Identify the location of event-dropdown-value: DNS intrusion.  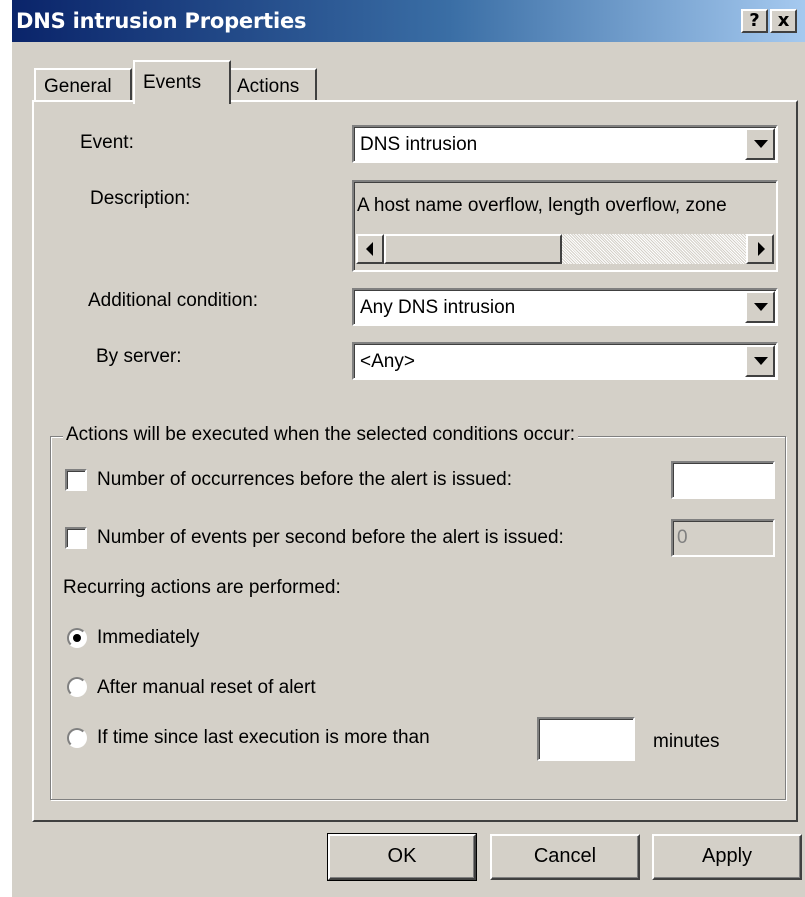
(419, 144).